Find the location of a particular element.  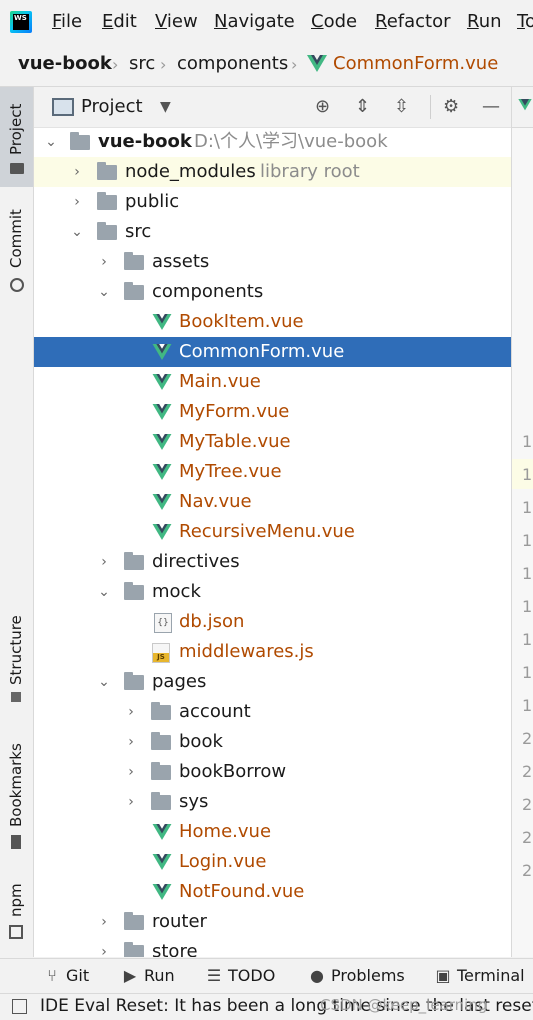

tree-label: pages is located at coordinates (179, 681).